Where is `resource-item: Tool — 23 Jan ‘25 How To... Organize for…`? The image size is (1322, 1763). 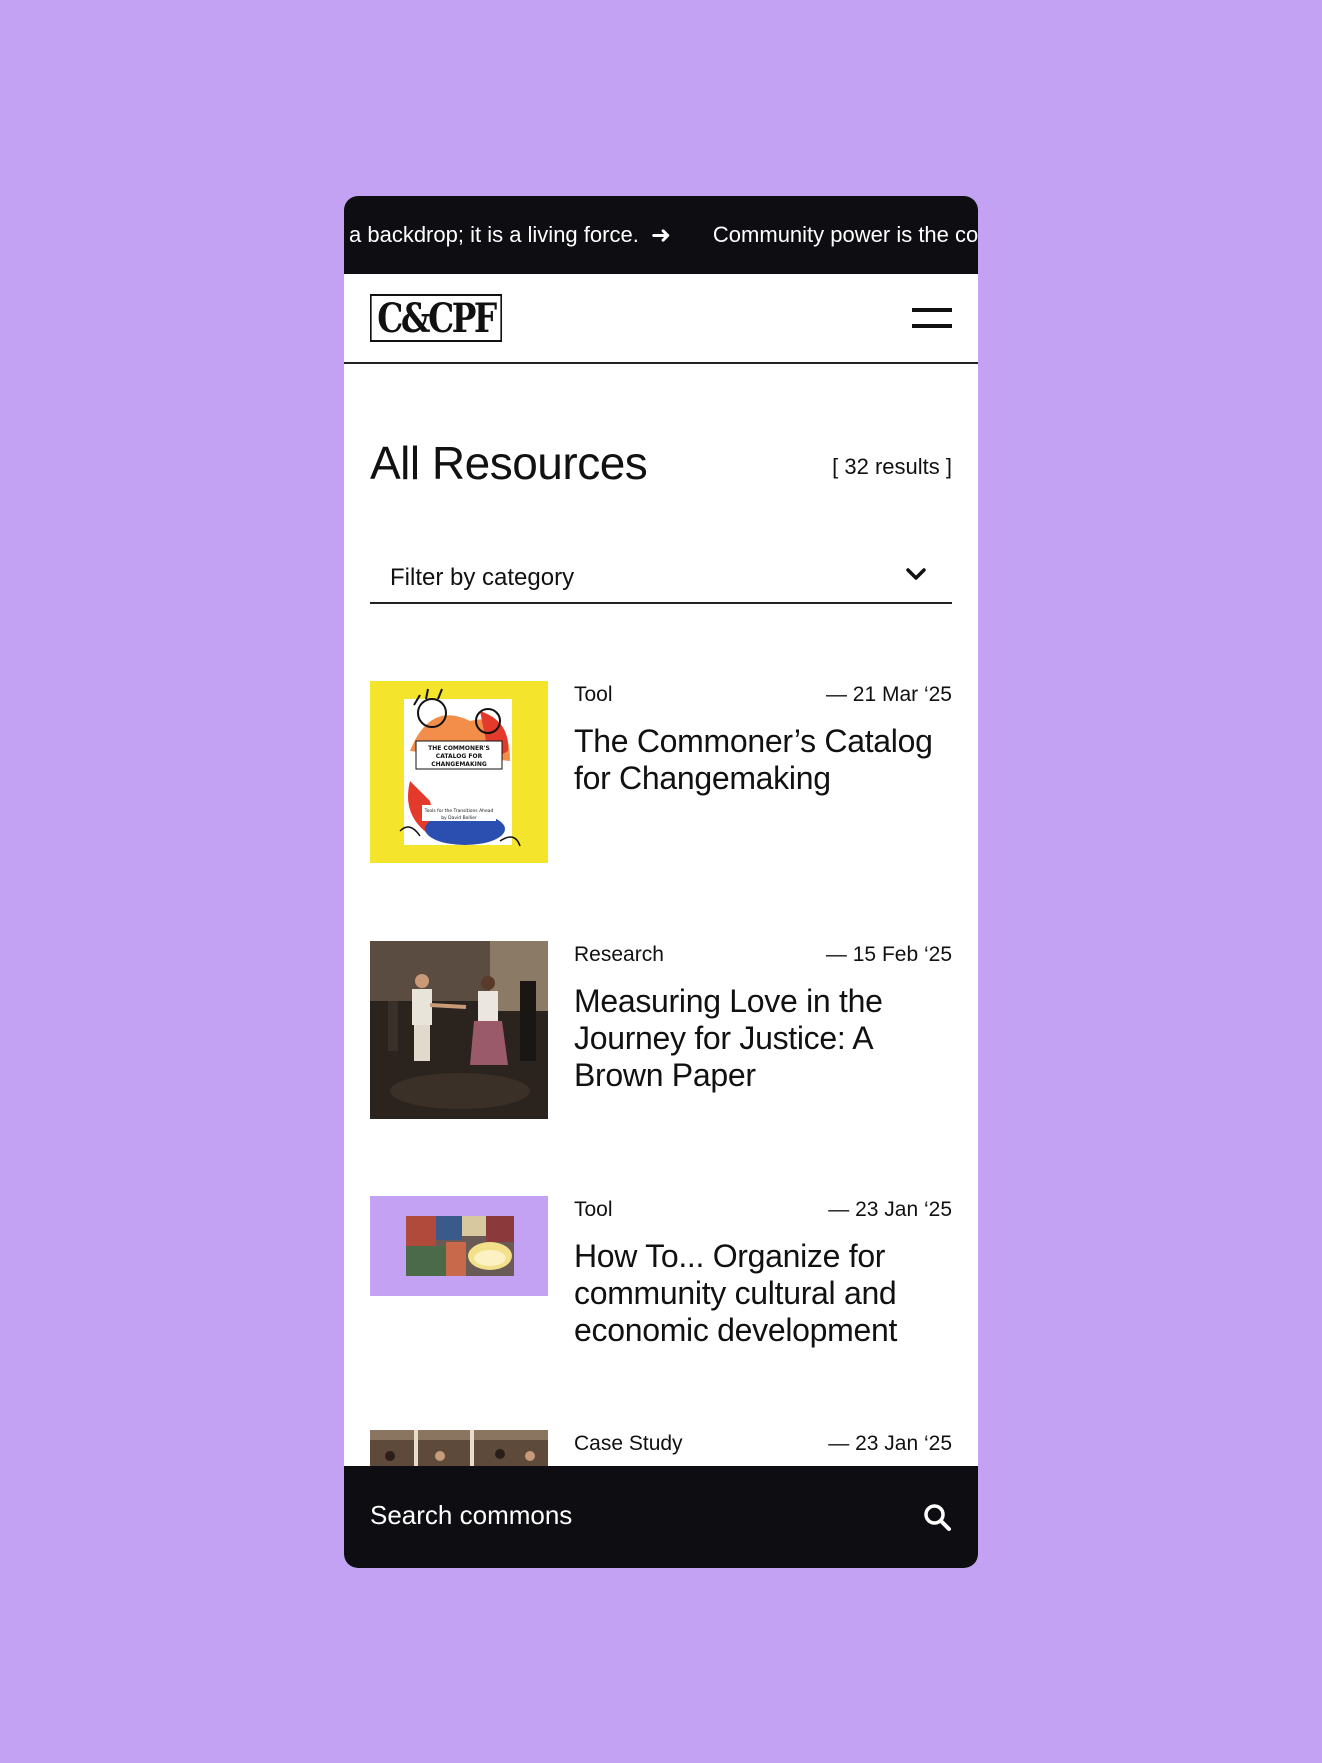 resource-item: Tool — 23 Jan ‘25 How To... Organize for… is located at coordinates (661, 1276).